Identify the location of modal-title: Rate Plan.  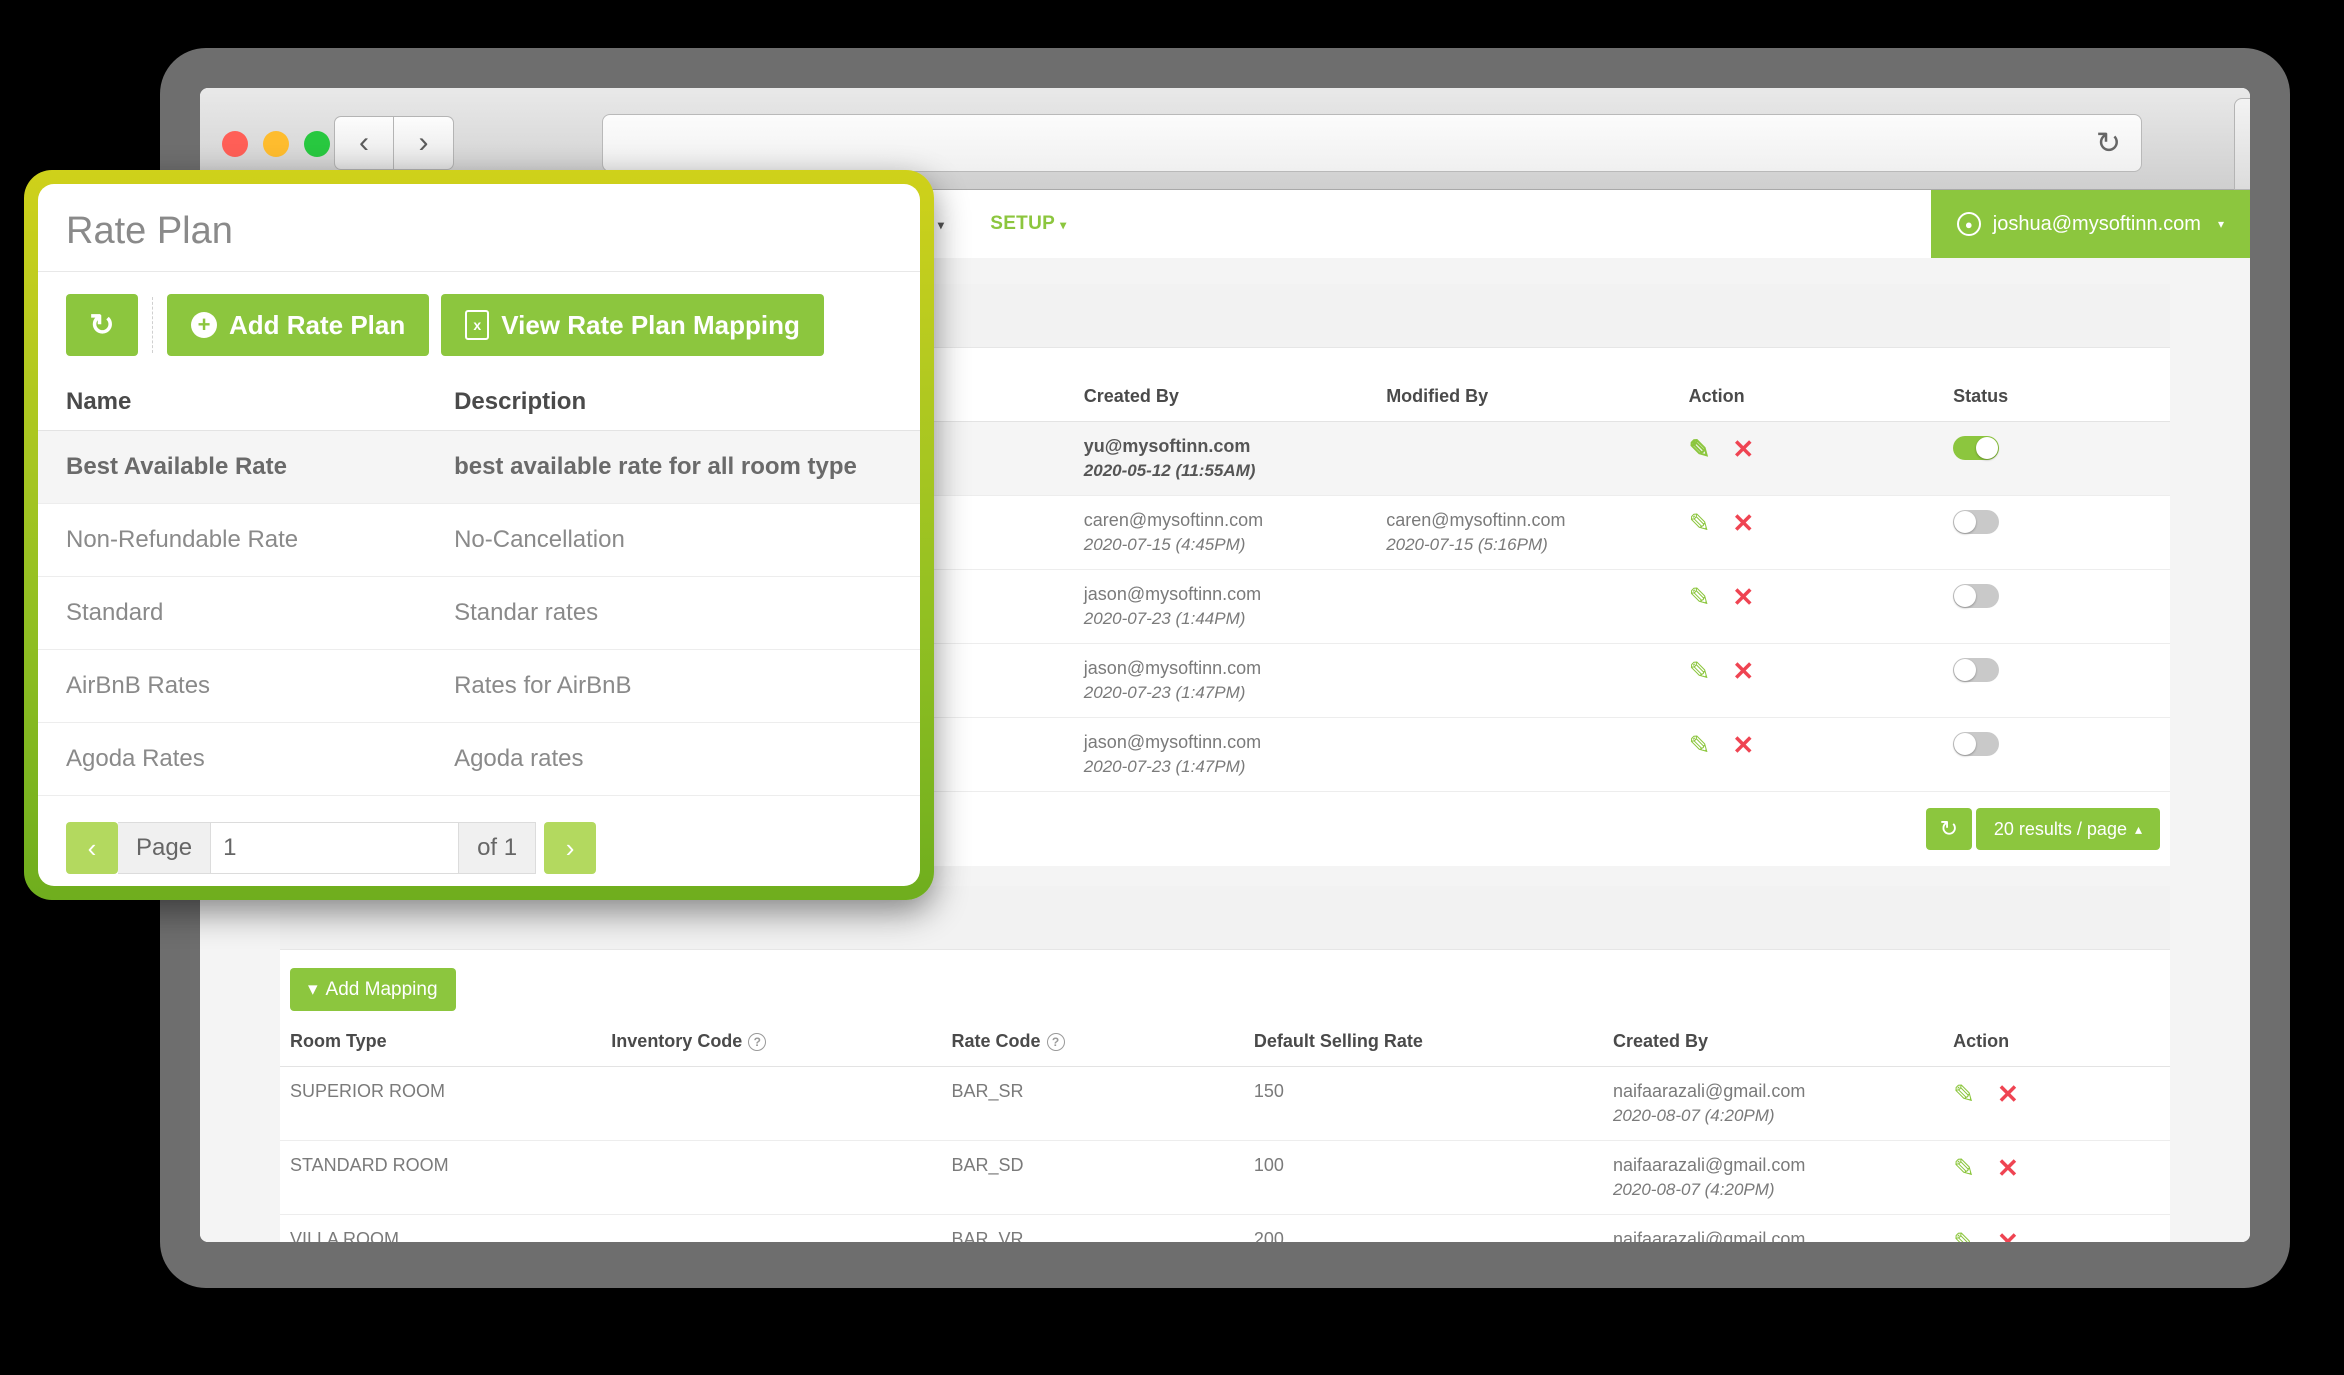
(479, 228).